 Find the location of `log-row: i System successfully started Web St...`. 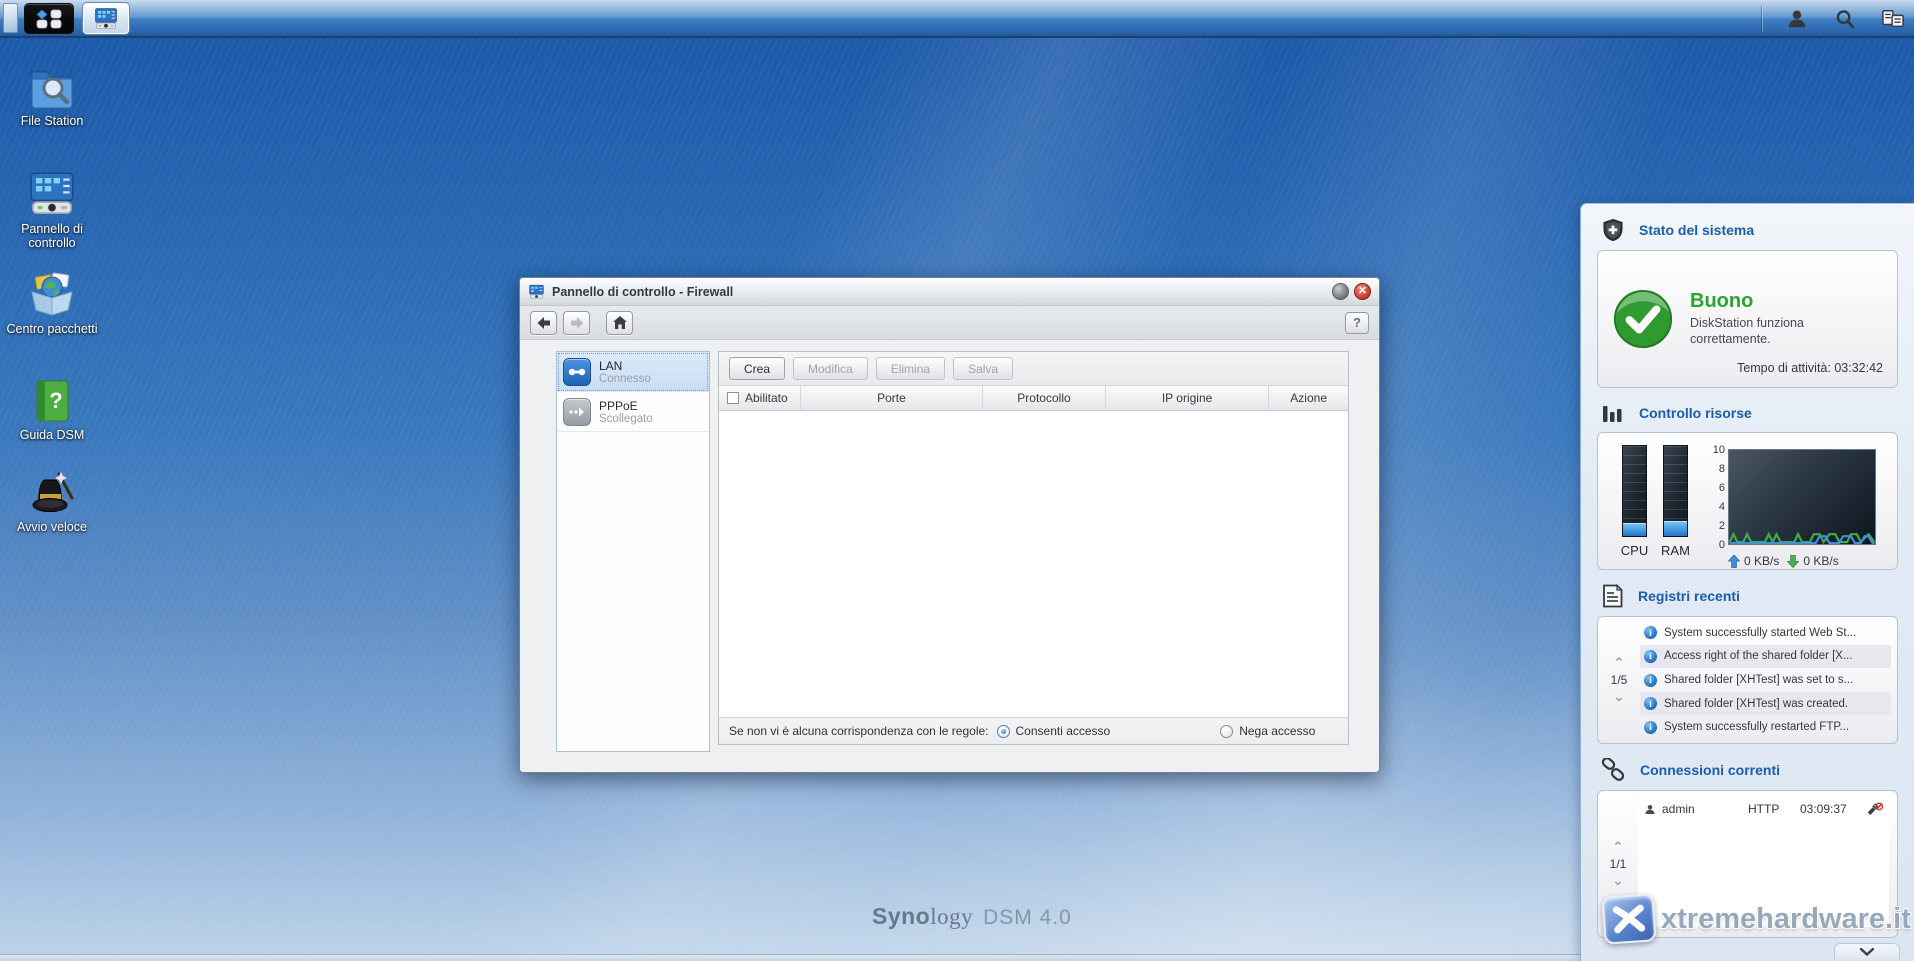

log-row: i System successfully started Web St... is located at coordinates (1765, 633).